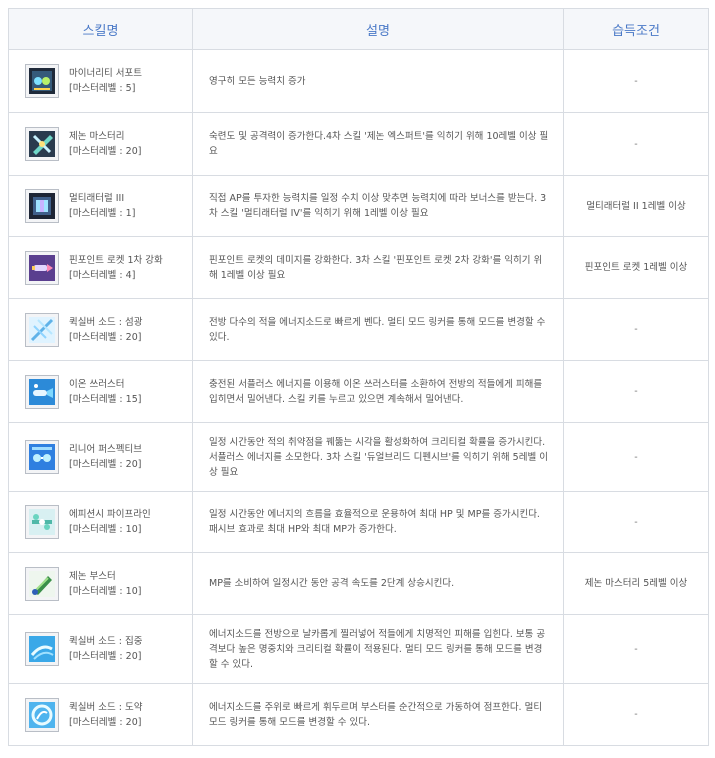 Image resolution: width=715 pixels, height=758 pixels. I want to click on skill-name: 제논 마스터리, so click(97, 136).